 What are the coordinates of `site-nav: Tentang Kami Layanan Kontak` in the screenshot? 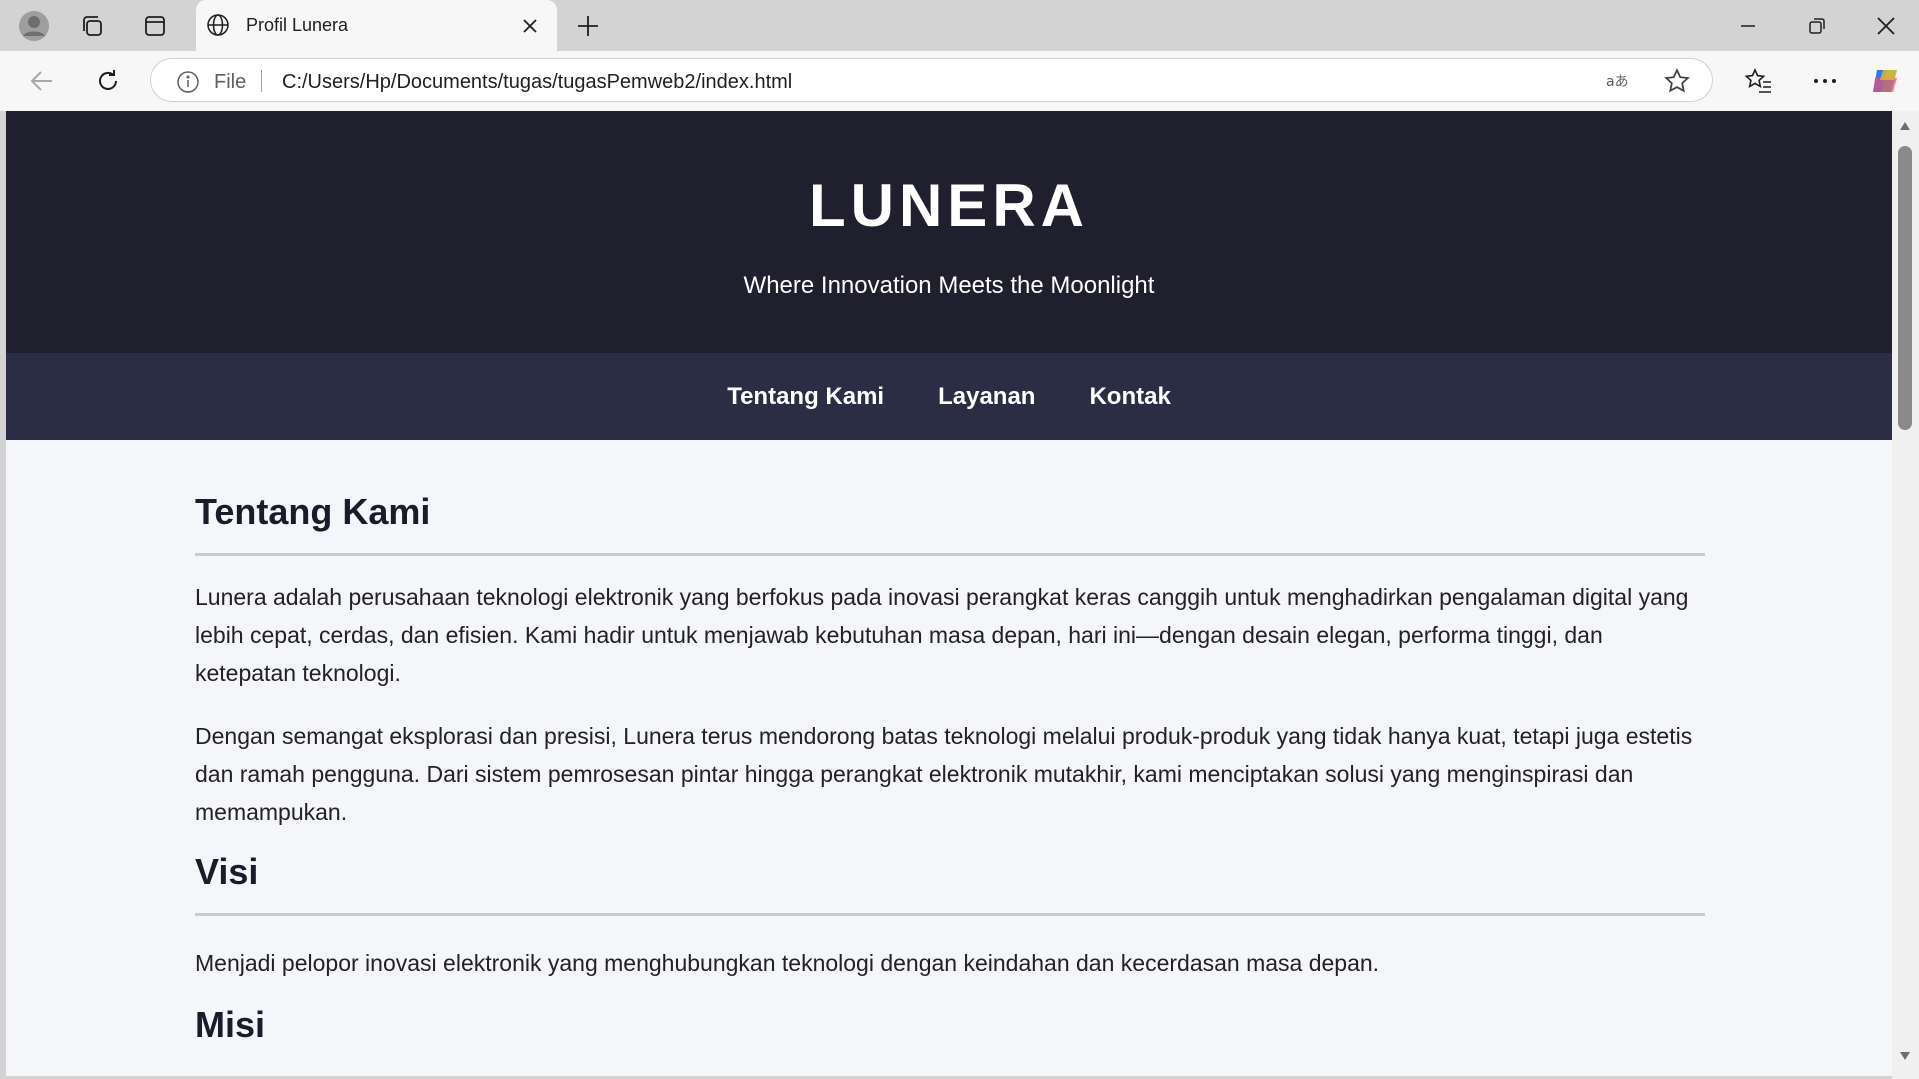 It's located at (949, 396).